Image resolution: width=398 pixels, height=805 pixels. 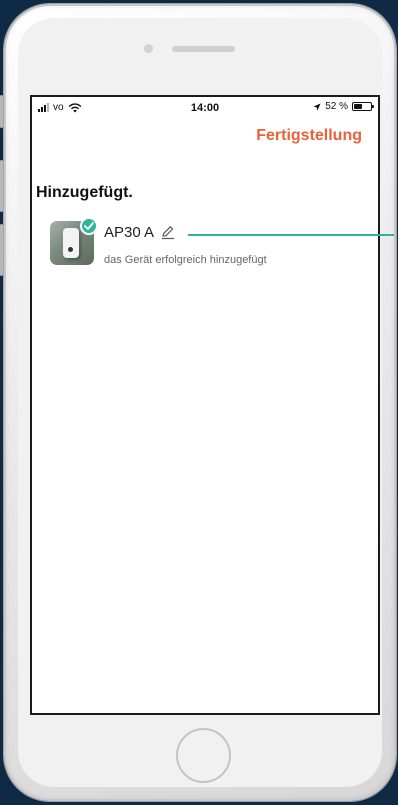 I want to click on annotation-pointer-line, so click(x=291, y=235).